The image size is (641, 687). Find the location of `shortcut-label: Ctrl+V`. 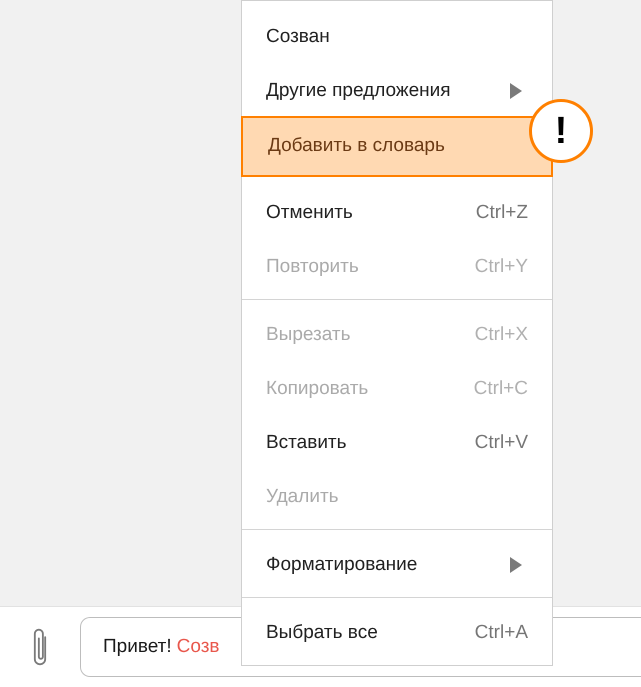

shortcut-label: Ctrl+V is located at coordinates (501, 442).